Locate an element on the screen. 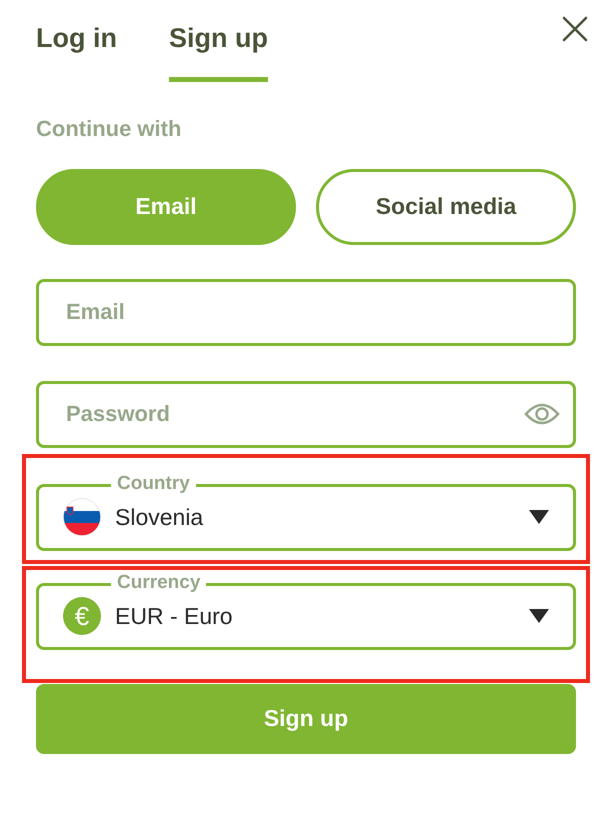 The height and width of the screenshot is (816, 612). euro-icon: € is located at coordinates (82, 616).